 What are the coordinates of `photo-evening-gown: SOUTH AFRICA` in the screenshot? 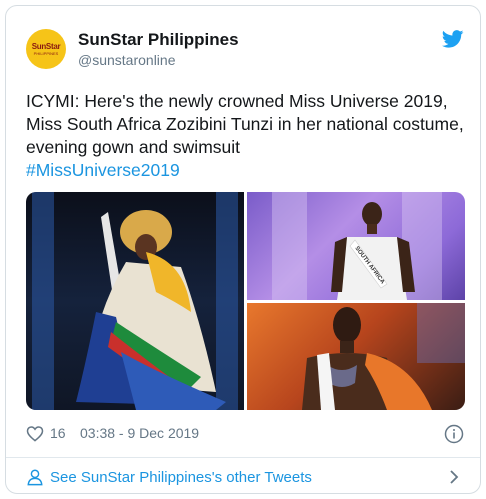 It's located at (356, 246).